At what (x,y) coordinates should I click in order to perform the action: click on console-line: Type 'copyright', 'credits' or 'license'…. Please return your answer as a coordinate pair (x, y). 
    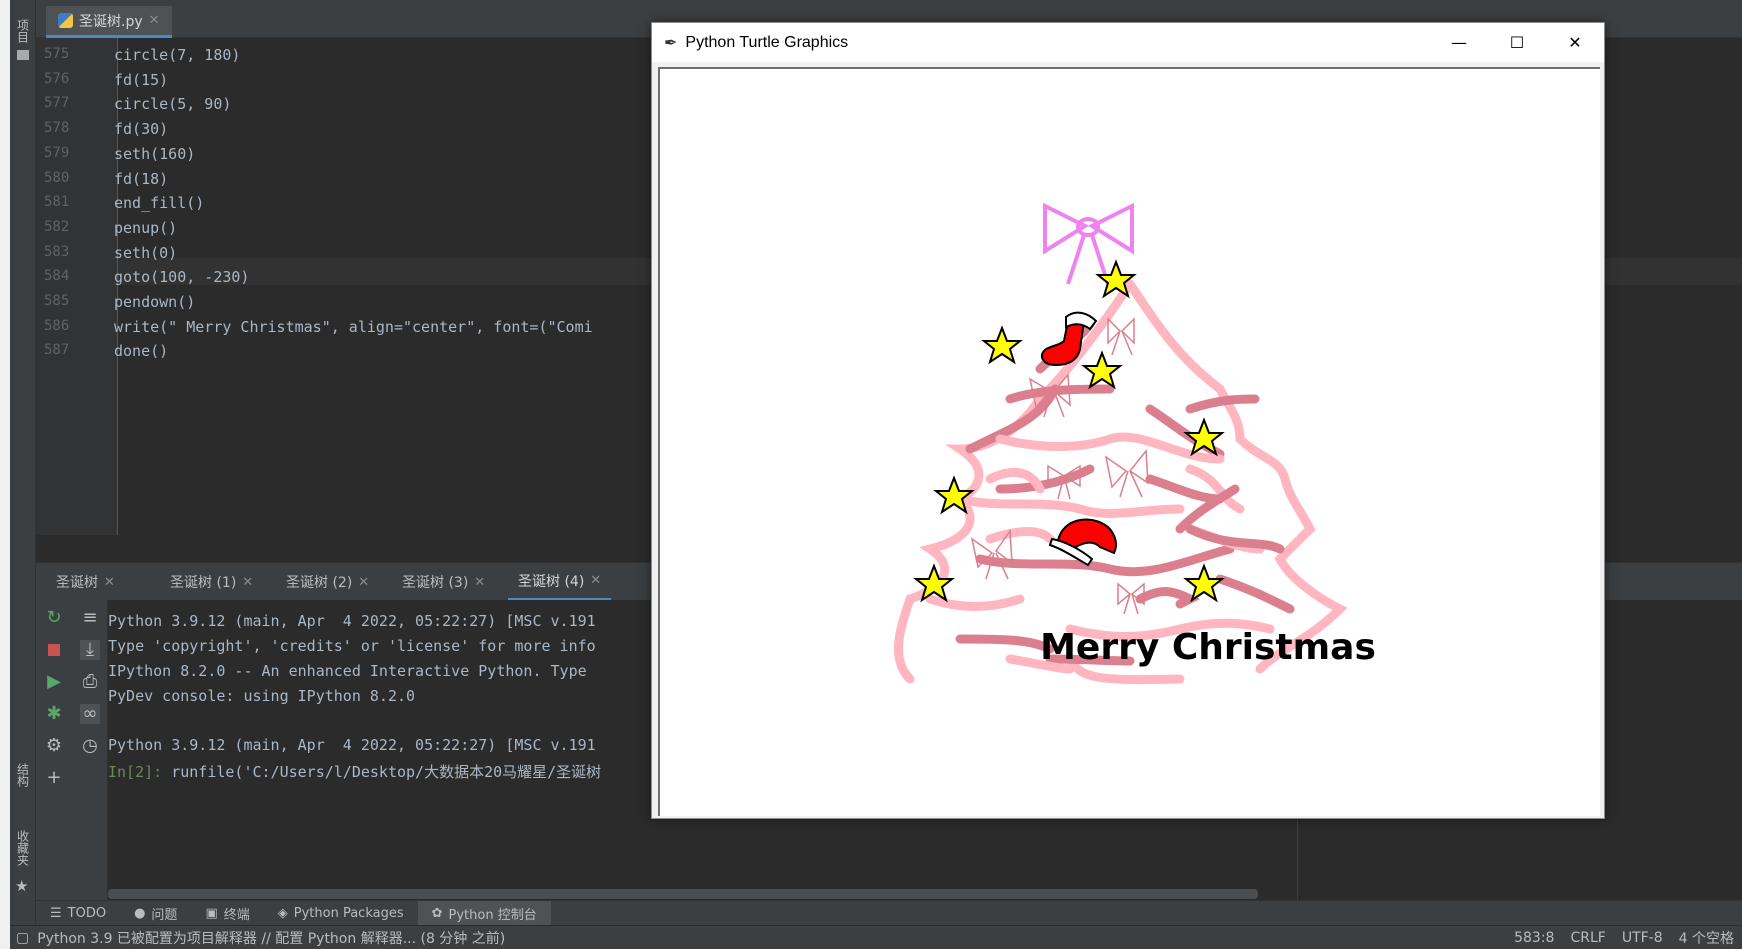
    Looking at the image, I should click on (352, 646).